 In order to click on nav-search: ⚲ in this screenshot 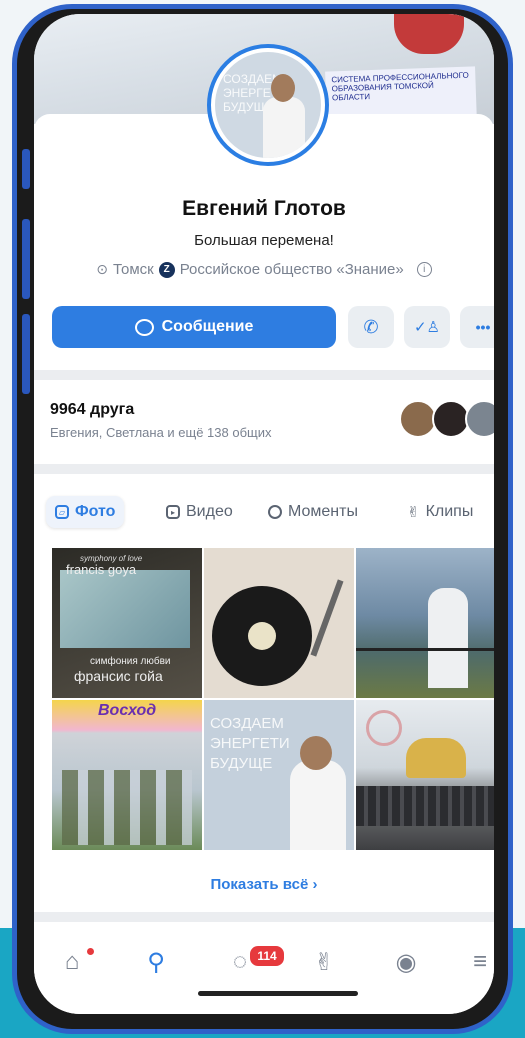, I will do `click(156, 962)`.